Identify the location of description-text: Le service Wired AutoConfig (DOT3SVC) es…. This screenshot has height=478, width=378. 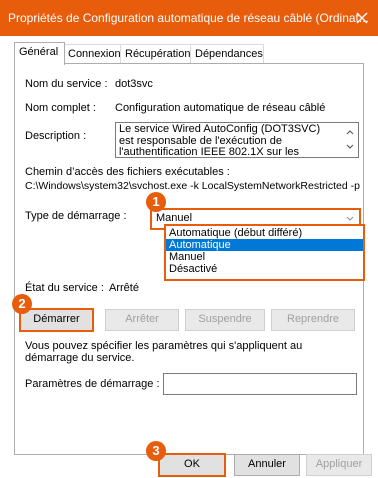
(220, 140).